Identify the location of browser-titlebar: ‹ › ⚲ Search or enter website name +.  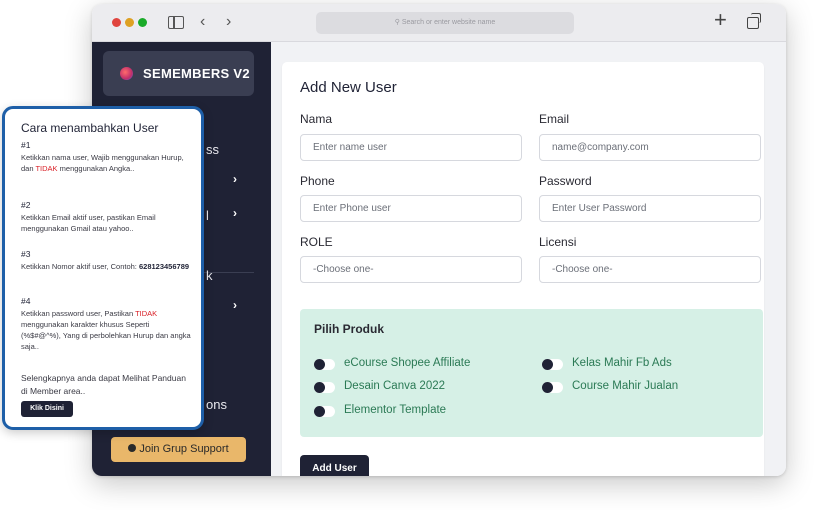
(439, 23).